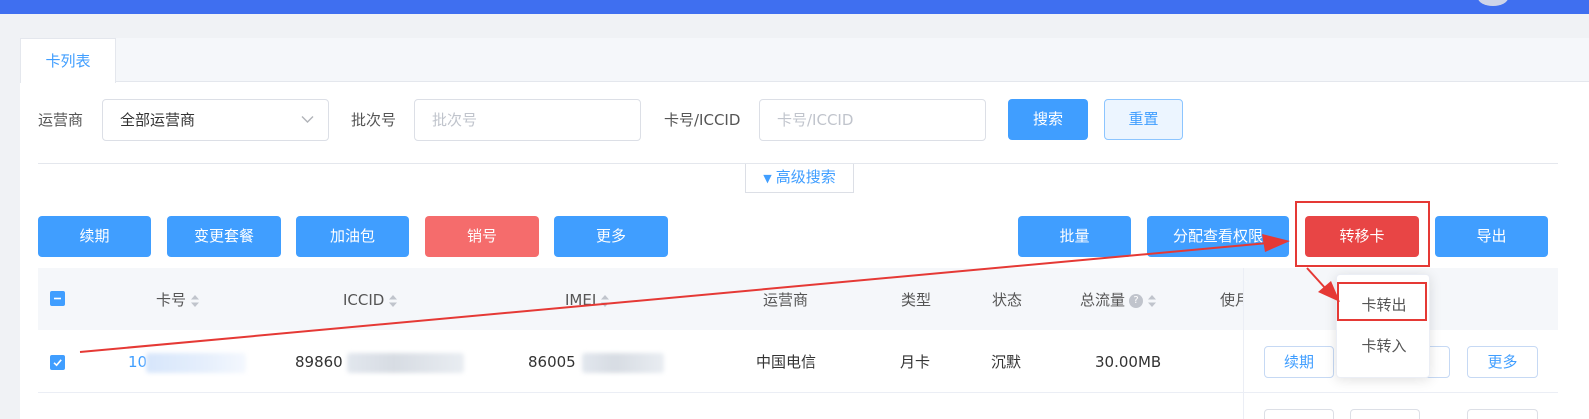  What do you see at coordinates (1074, 236) in the screenshot?
I see `batch-button: 批量` at bounding box center [1074, 236].